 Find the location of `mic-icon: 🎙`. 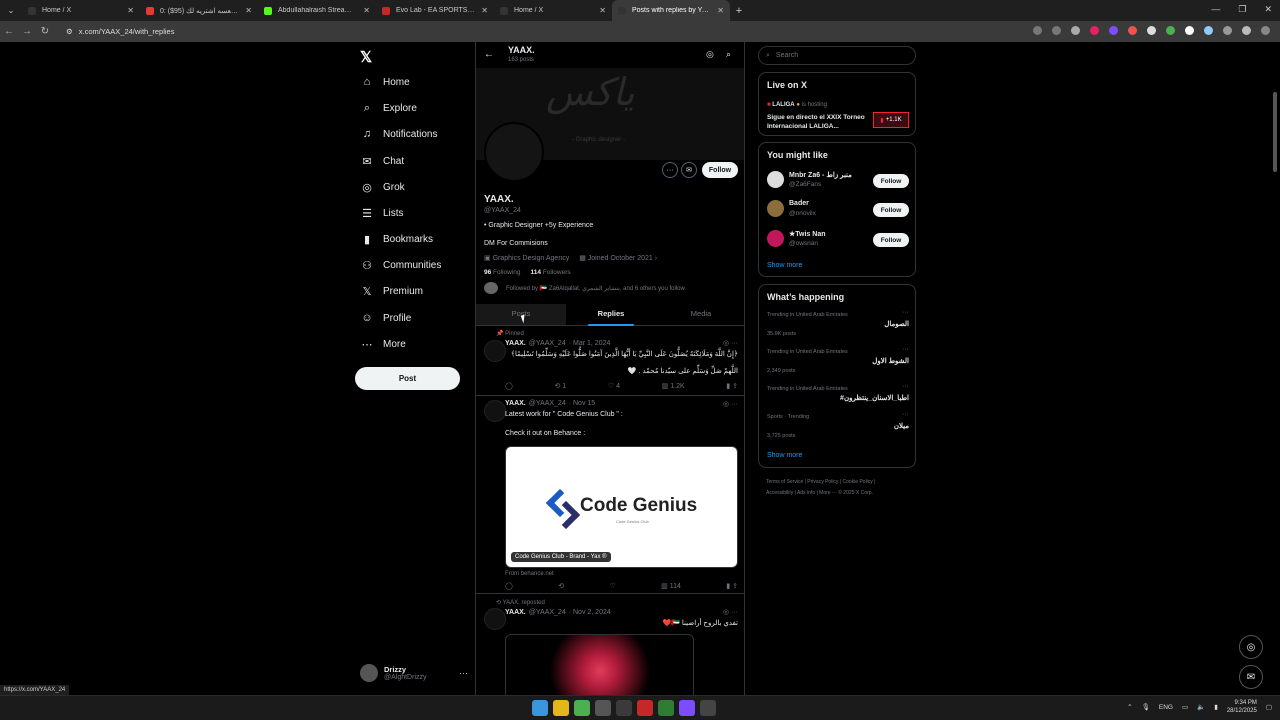

mic-icon: 🎙 is located at coordinates (1146, 707).